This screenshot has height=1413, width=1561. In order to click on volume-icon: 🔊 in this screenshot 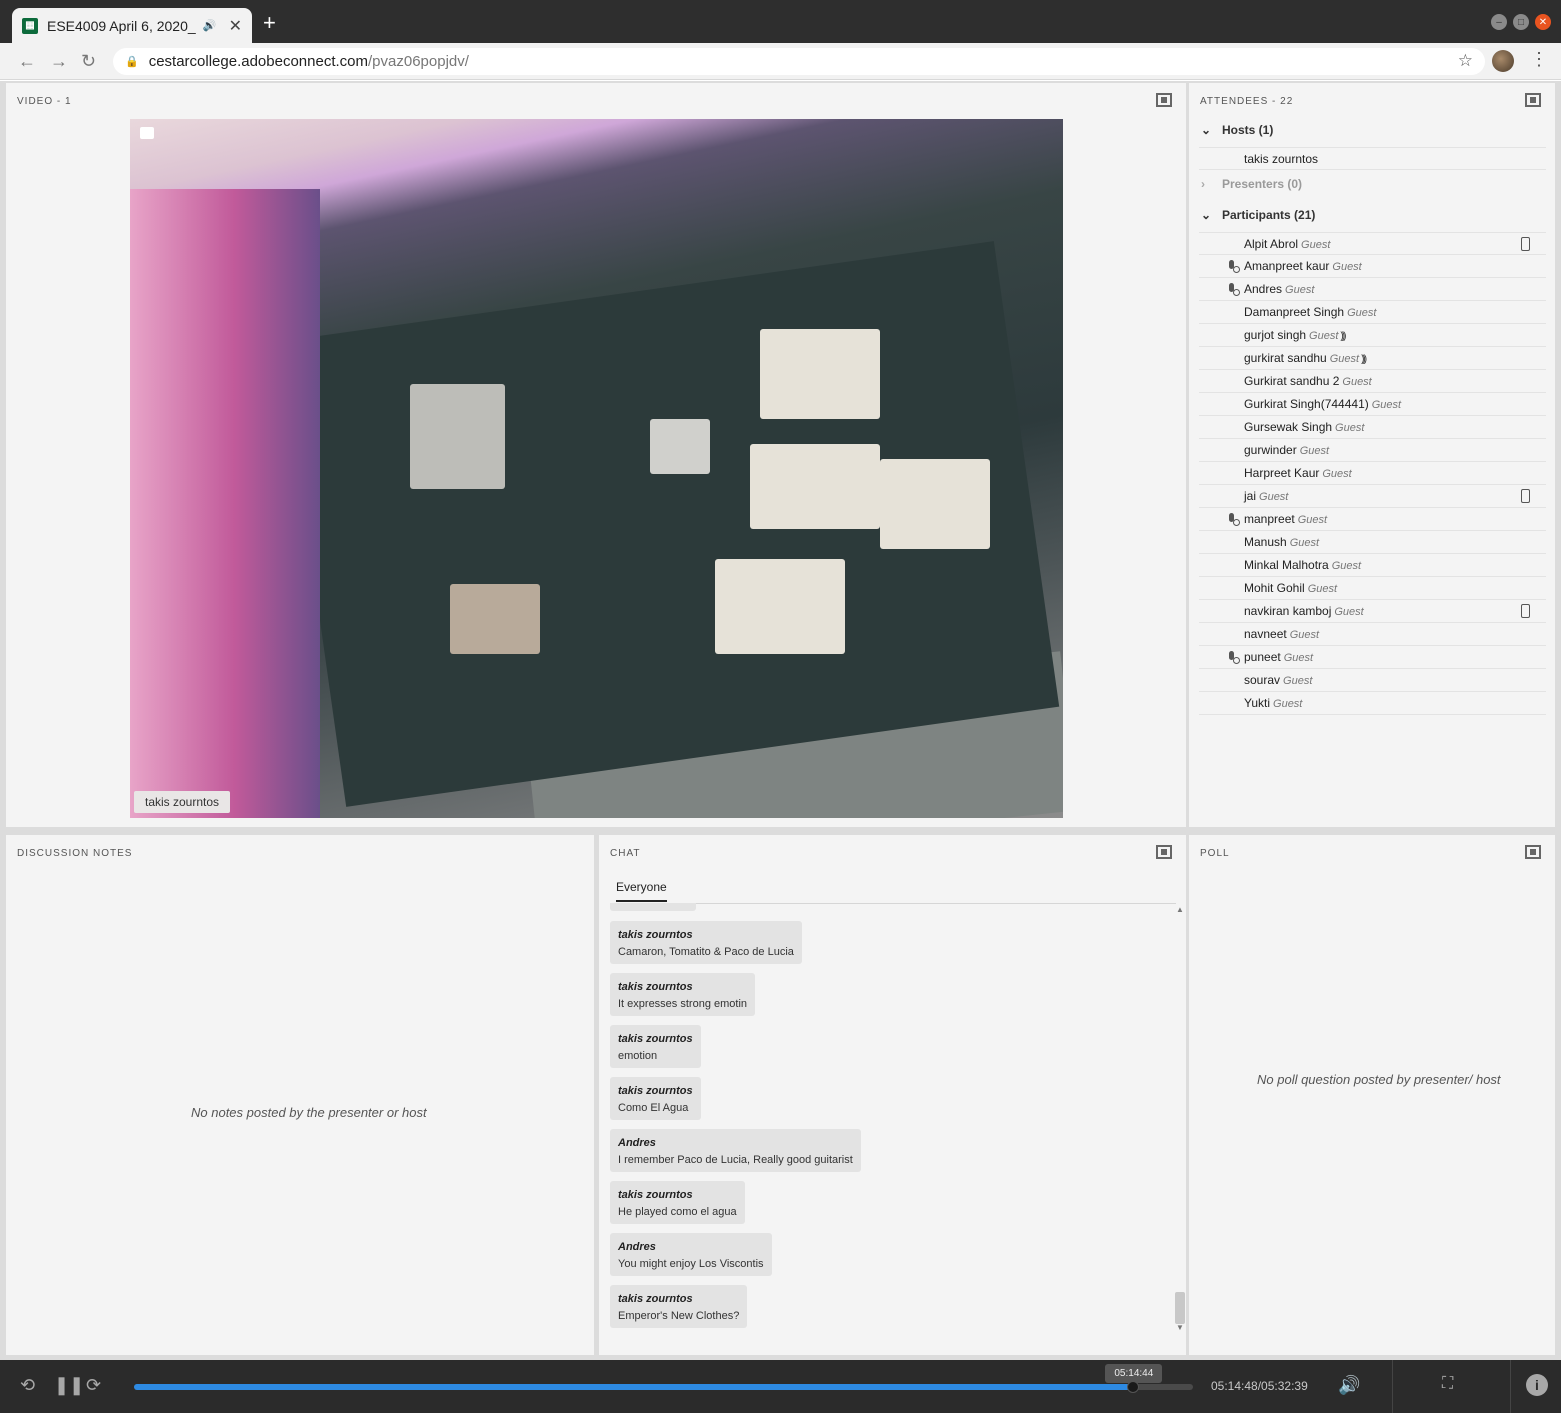, I will do `click(1349, 1385)`.